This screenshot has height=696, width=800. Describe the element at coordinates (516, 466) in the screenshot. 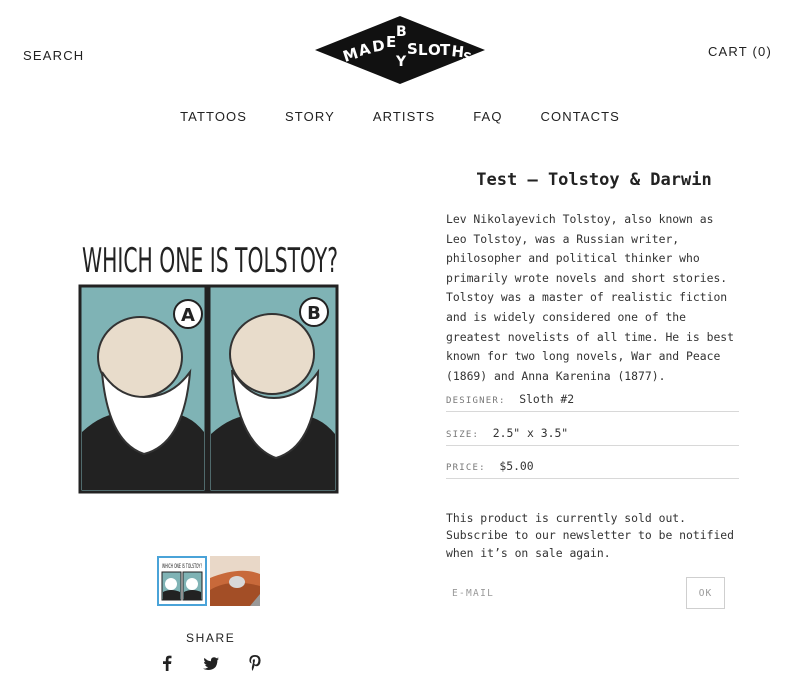

I see `spec-price-value: $5.00` at that location.